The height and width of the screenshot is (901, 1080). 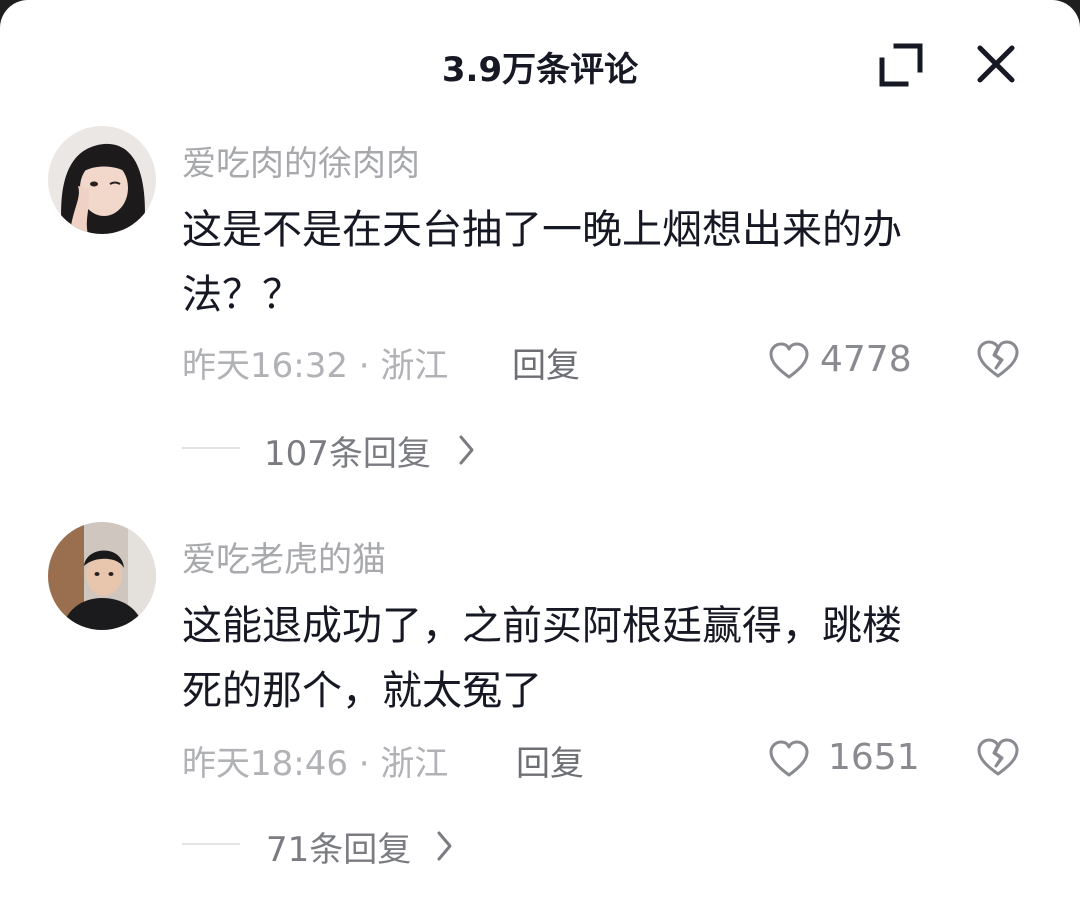 I want to click on comment-text: 这能退成功了，之前买阿根廷赢得，跳楼 死的那个，就太冤了, so click(x=597, y=659).